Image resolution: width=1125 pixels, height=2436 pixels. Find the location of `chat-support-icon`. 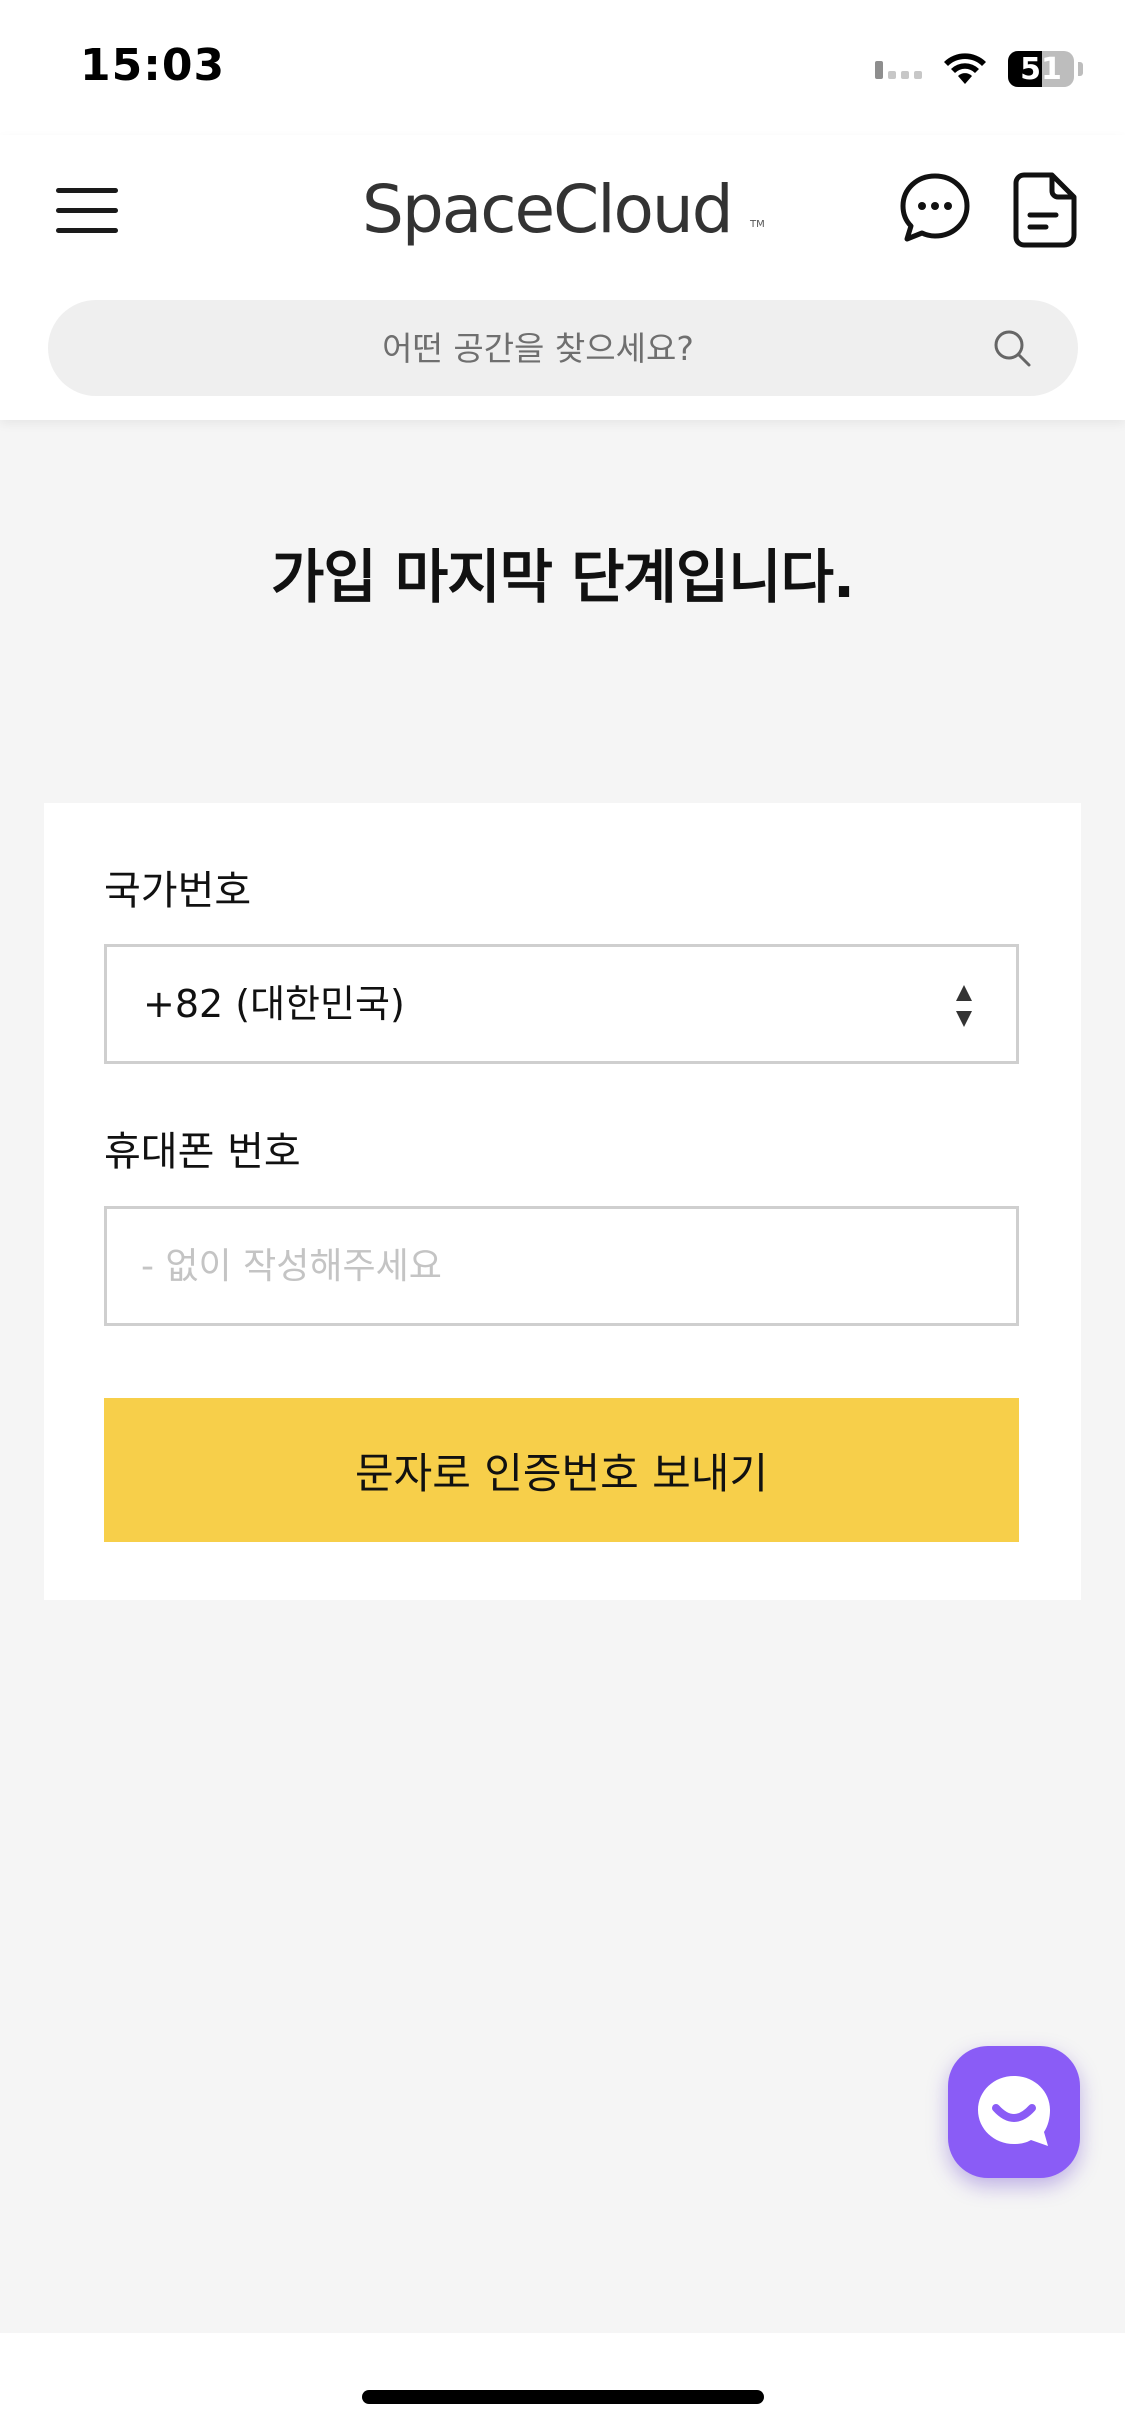

chat-support-icon is located at coordinates (1014, 2111).